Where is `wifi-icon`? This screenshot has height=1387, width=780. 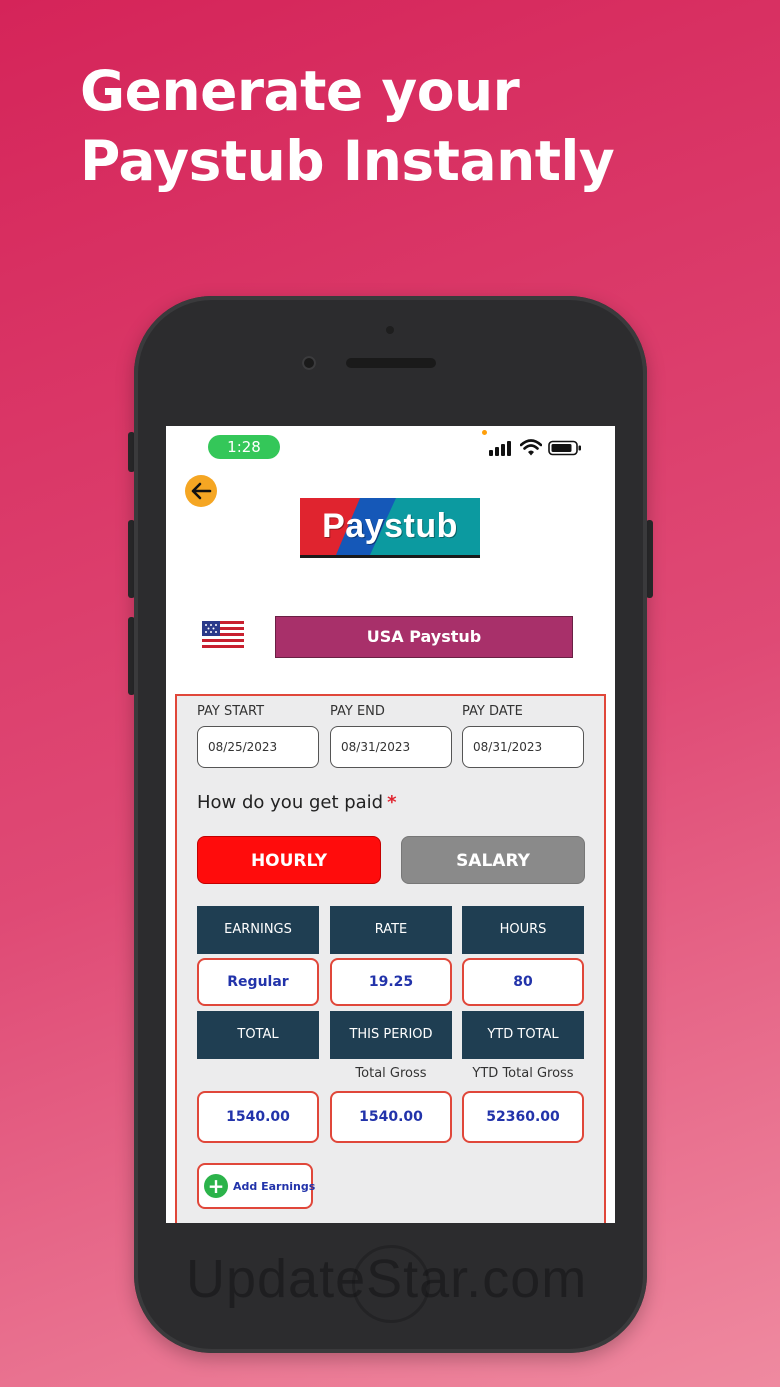 wifi-icon is located at coordinates (531, 447).